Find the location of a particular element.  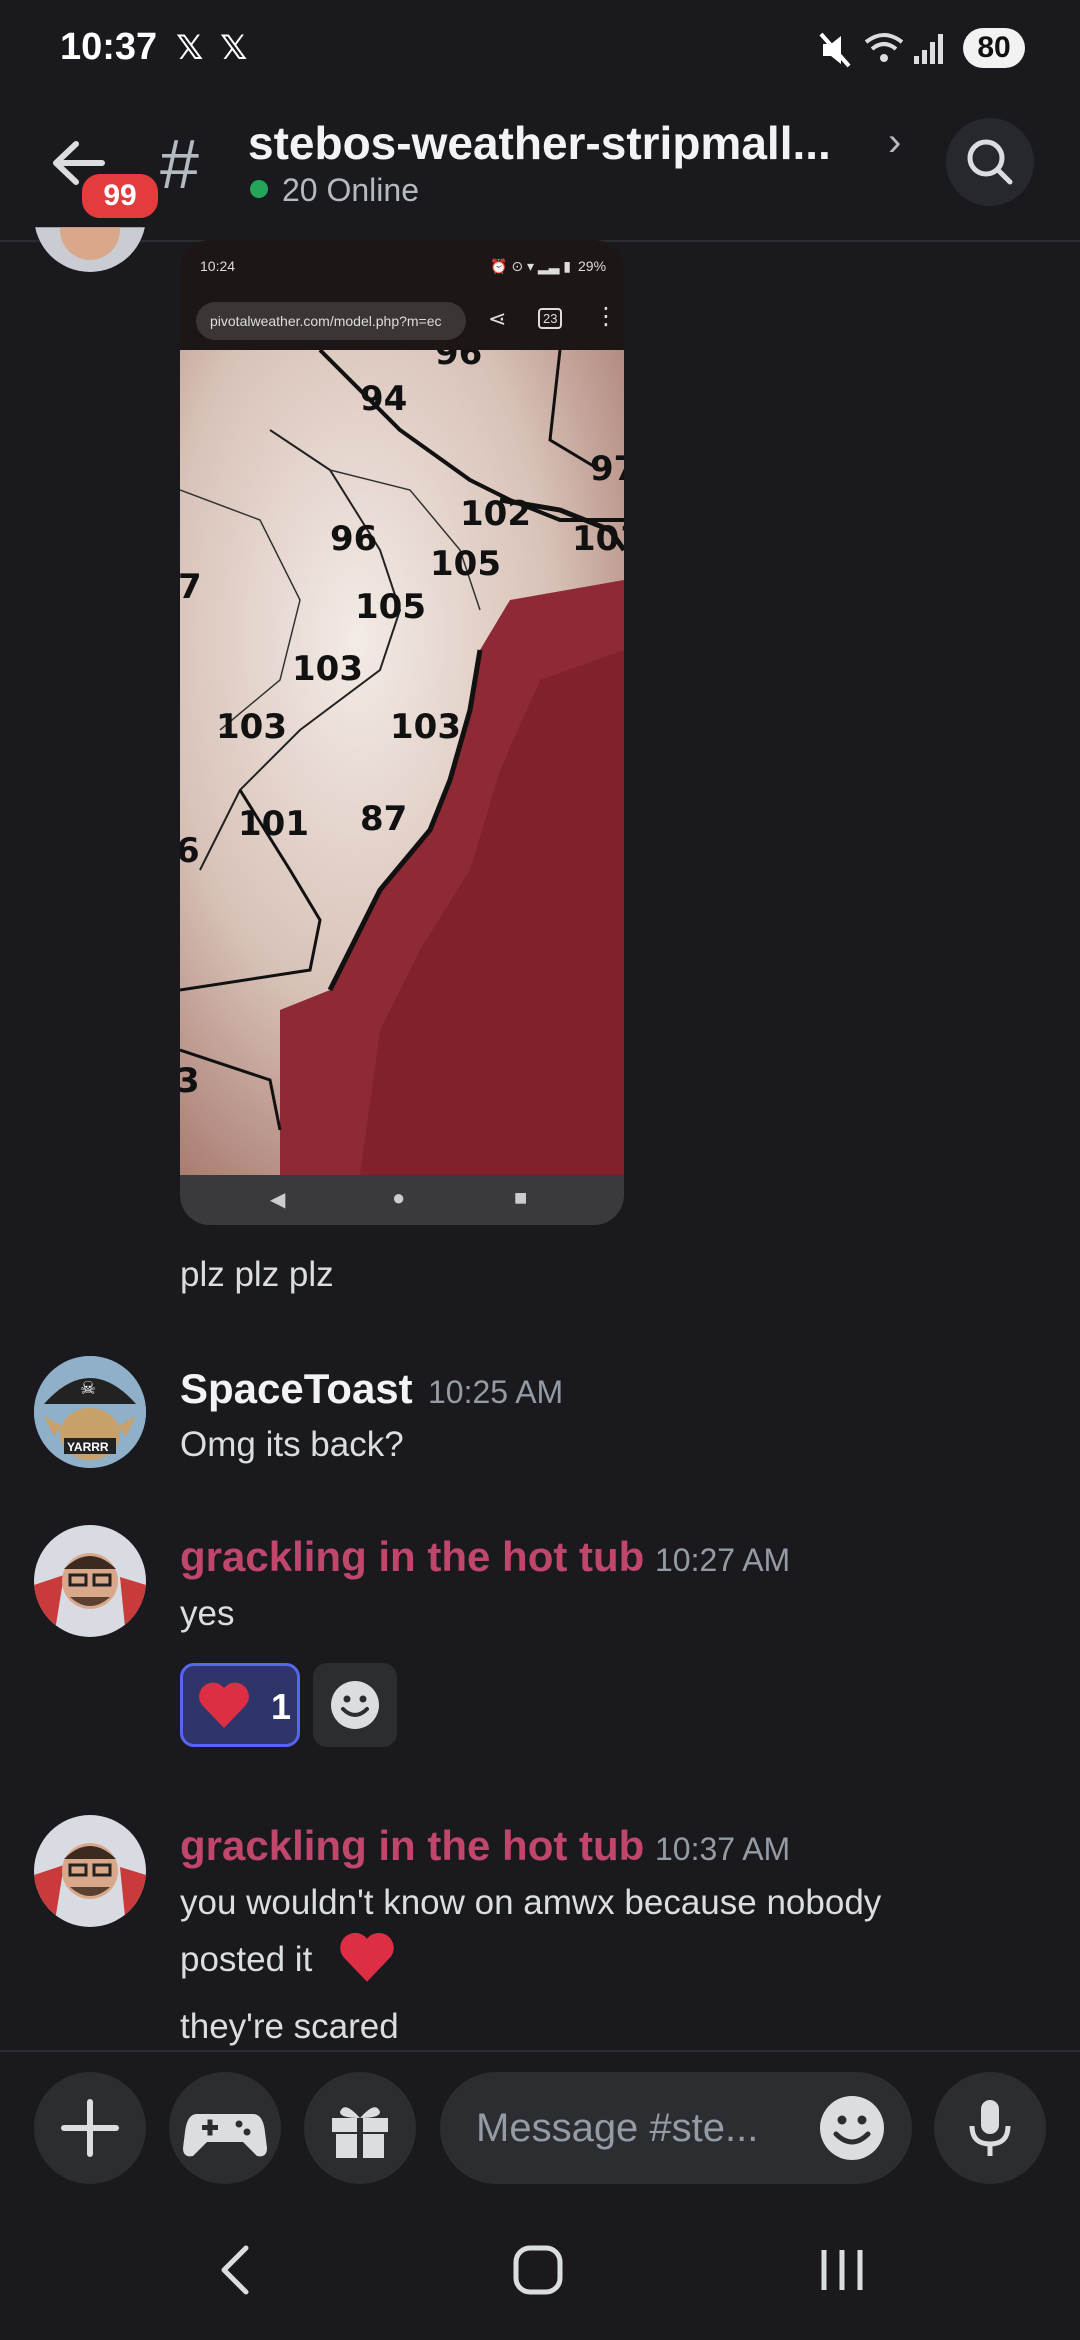

heart-reaction: 1 is located at coordinates (240, 1705).